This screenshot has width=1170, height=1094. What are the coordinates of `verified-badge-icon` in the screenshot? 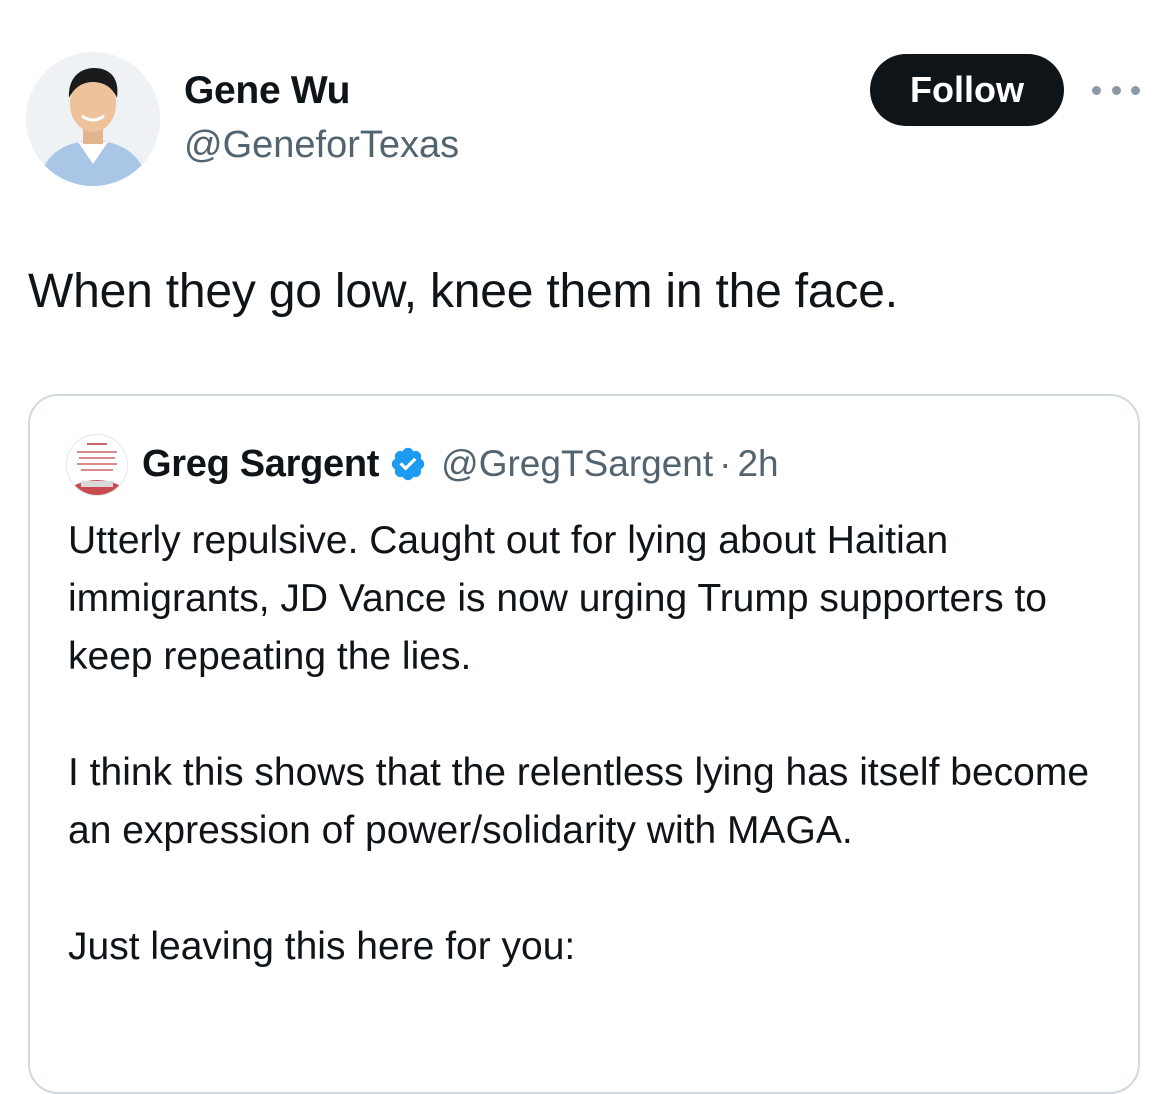 It's located at (408, 464).